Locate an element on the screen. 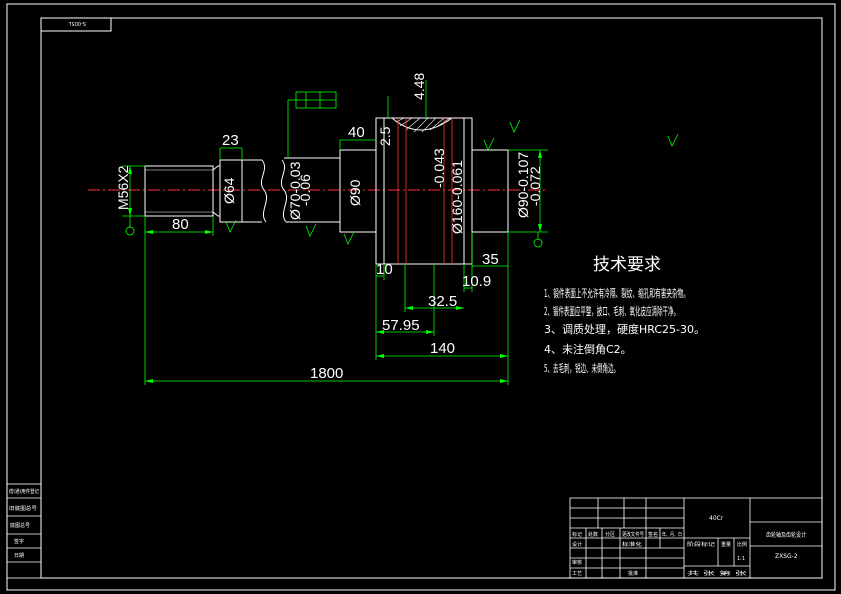 The image size is (841, 594). designer: 设计 is located at coordinates (577, 544).